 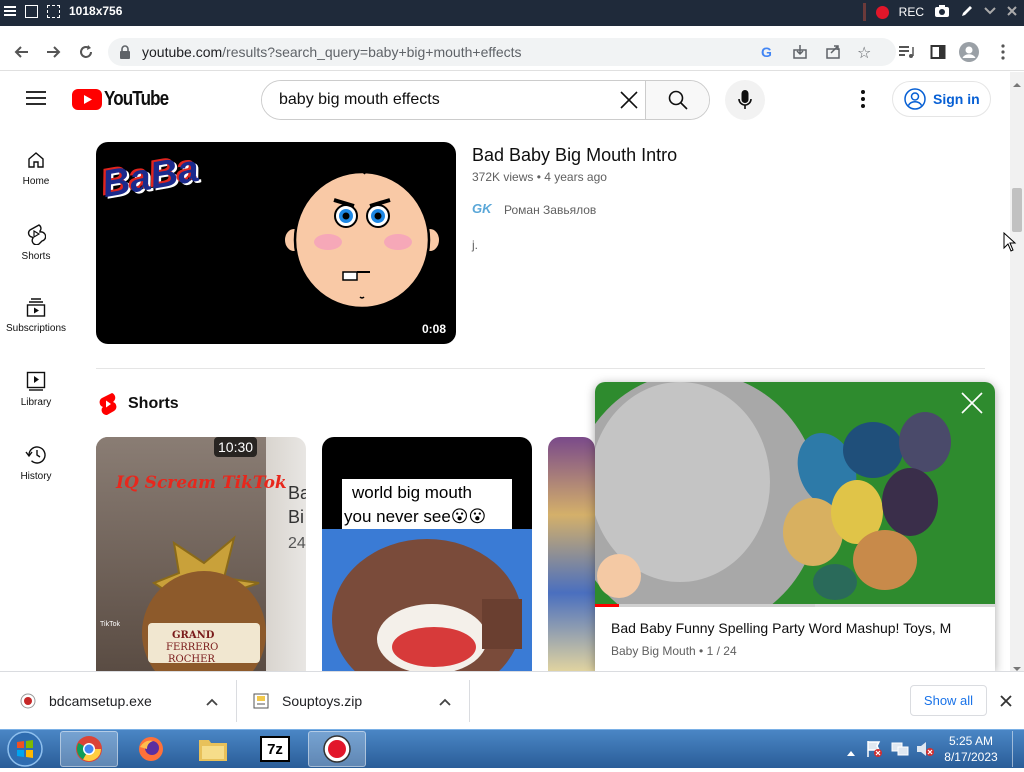 I want to click on video-thumbnail: BaBa 0:08, so click(x=276, y=243).